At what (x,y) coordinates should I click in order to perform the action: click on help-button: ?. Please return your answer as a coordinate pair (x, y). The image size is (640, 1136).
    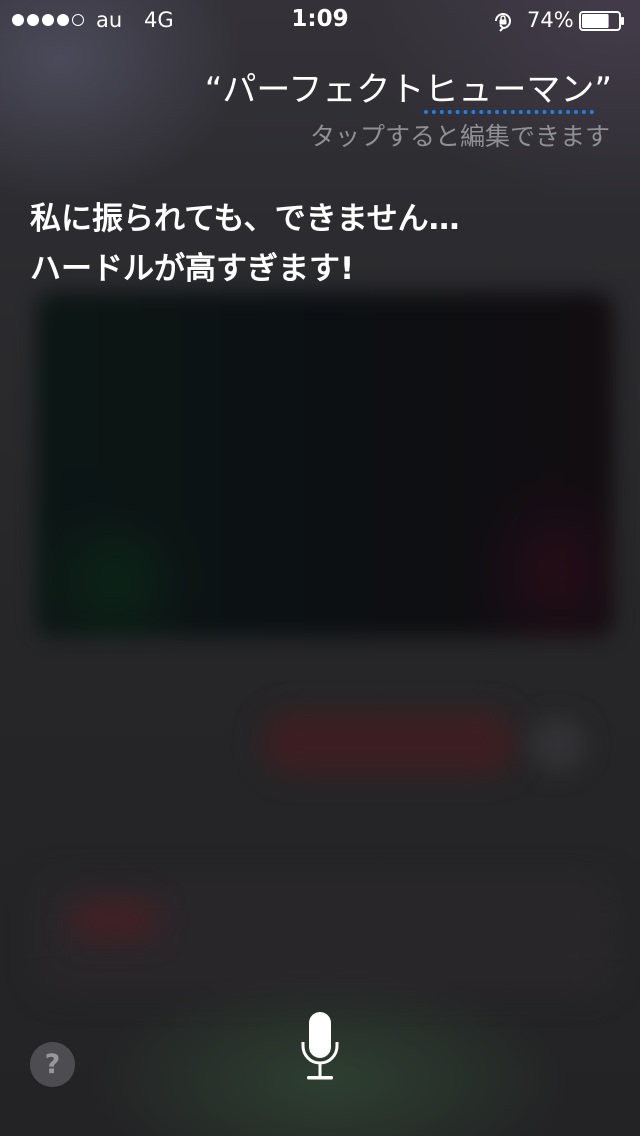
    Looking at the image, I should click on (52, 1064).